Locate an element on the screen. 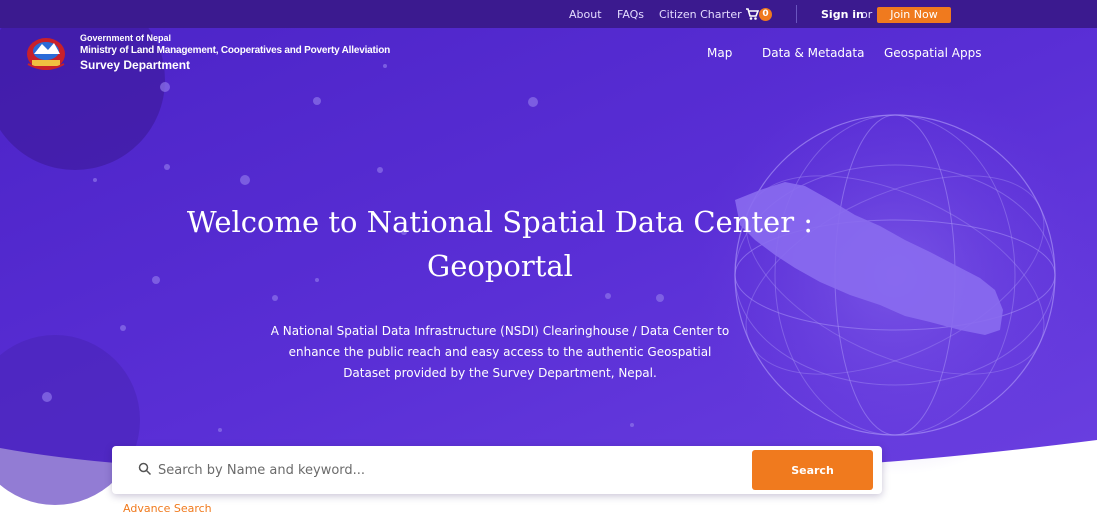  nav-map: Map is located at coordinates (719, 53).